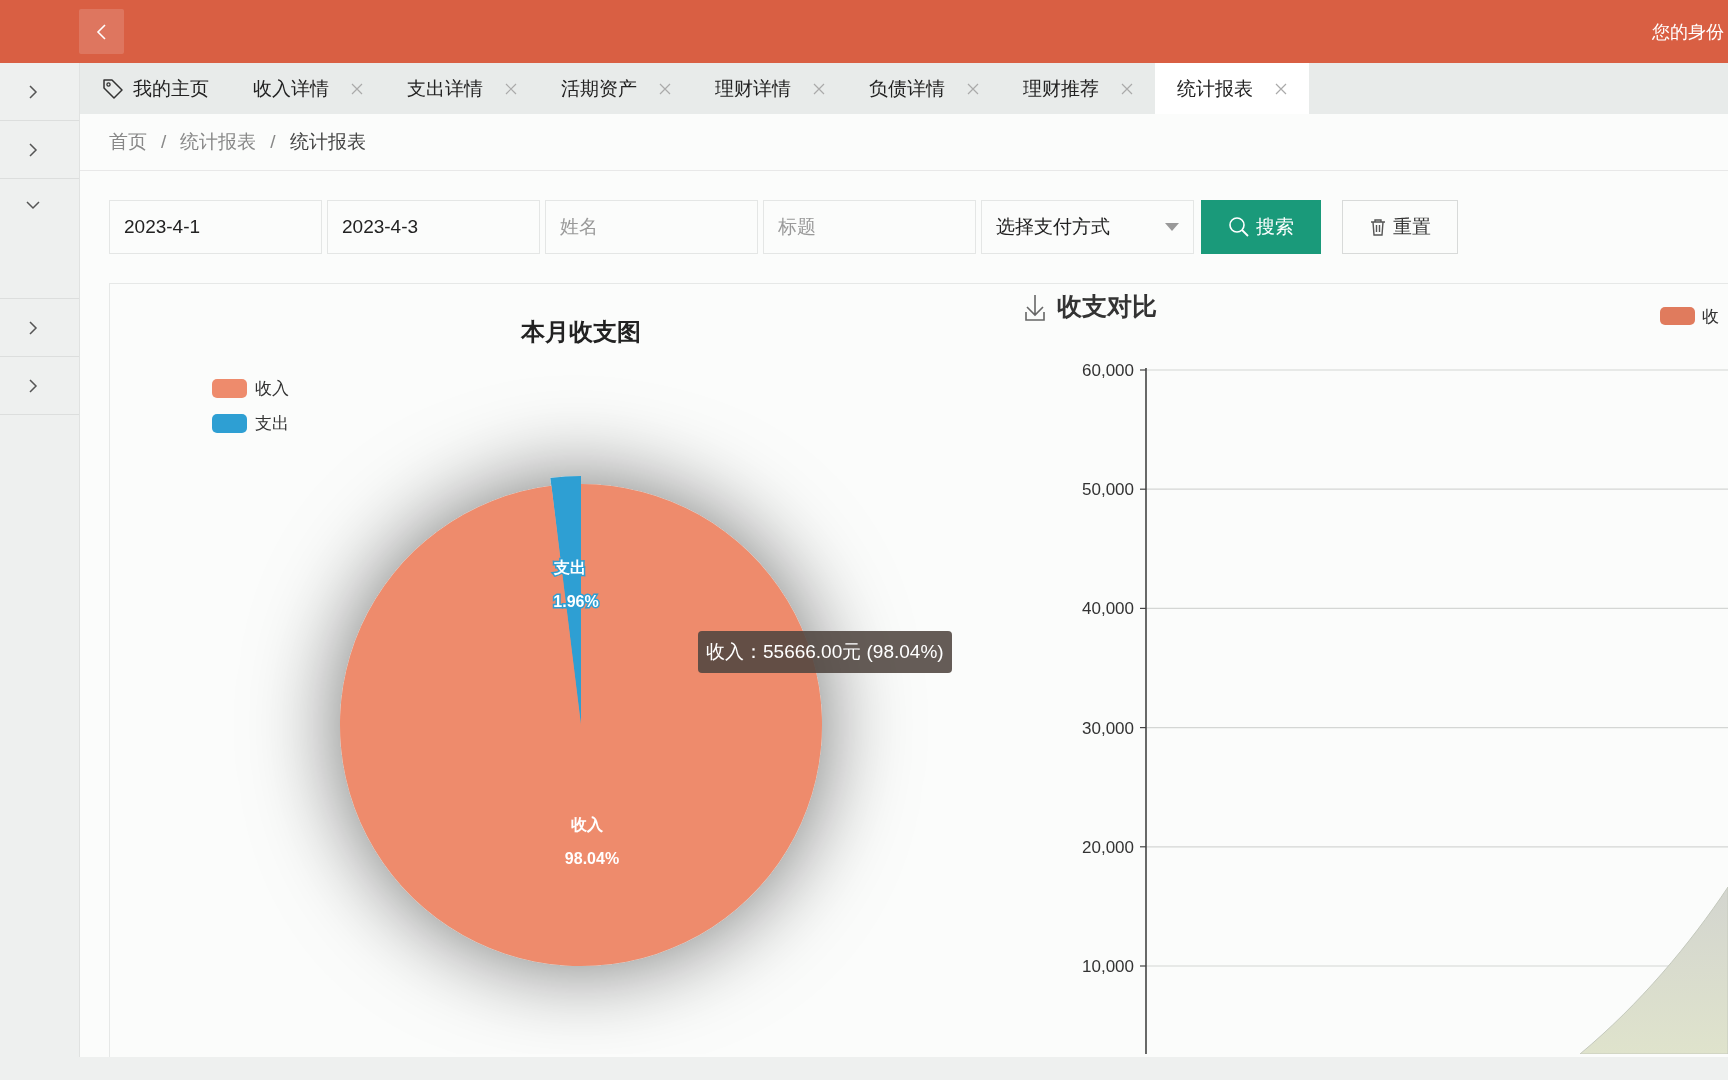 The image size is (1728, 1080). I want to click on caret-icon, so click(1172, 227).